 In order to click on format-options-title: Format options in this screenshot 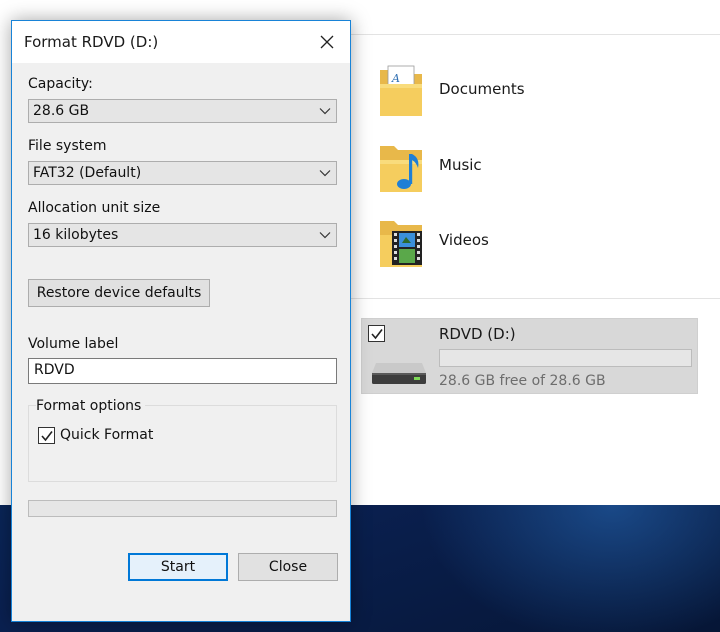, I will do `click(91, 406)`.